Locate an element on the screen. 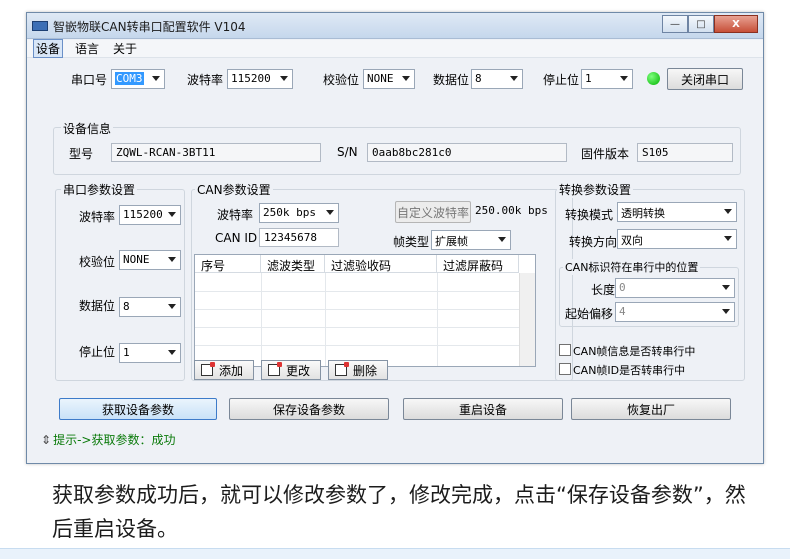 This screenshot has width=790, height=559. edit-label: 更改 is located at coordinates (298, 370).